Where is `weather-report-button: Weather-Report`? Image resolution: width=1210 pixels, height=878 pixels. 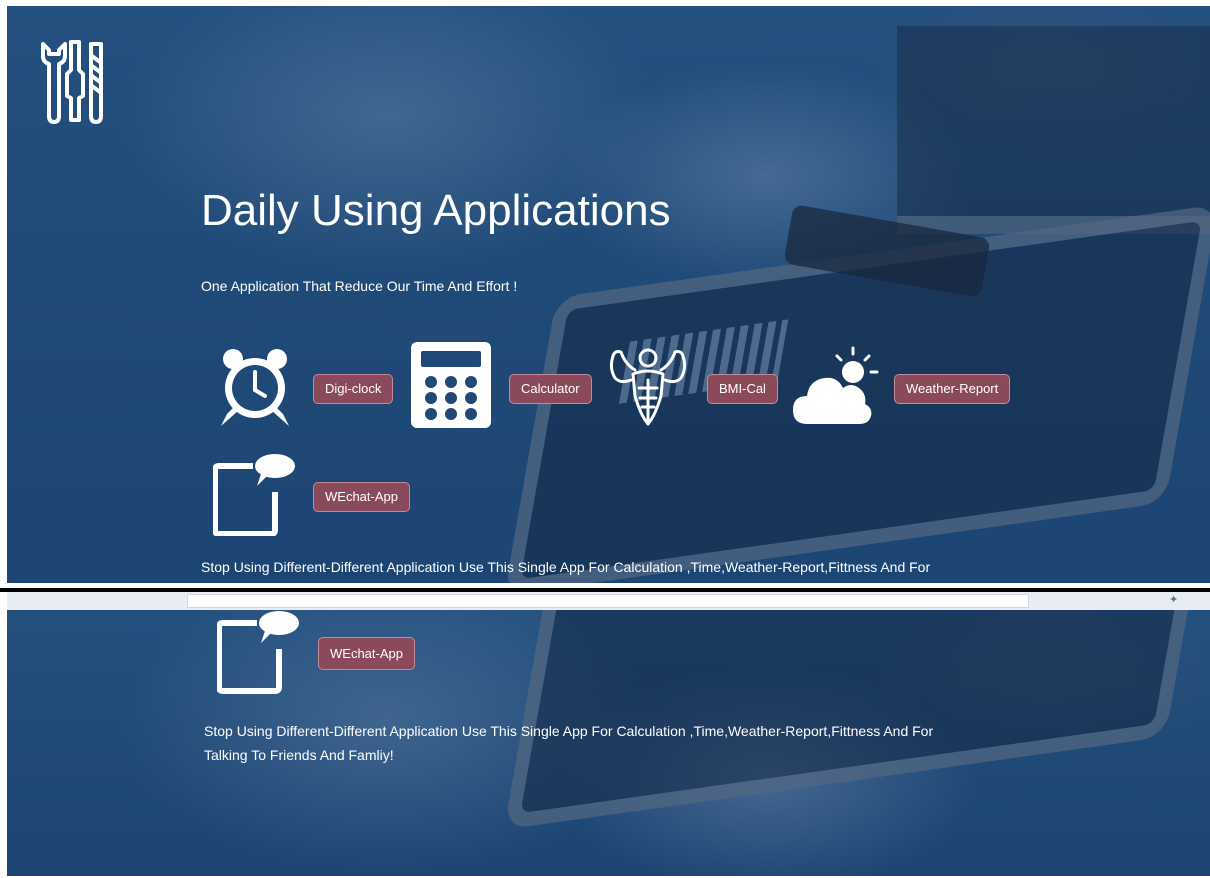
weather-report-button: Weather-Report is located at coordinates (952, 389).